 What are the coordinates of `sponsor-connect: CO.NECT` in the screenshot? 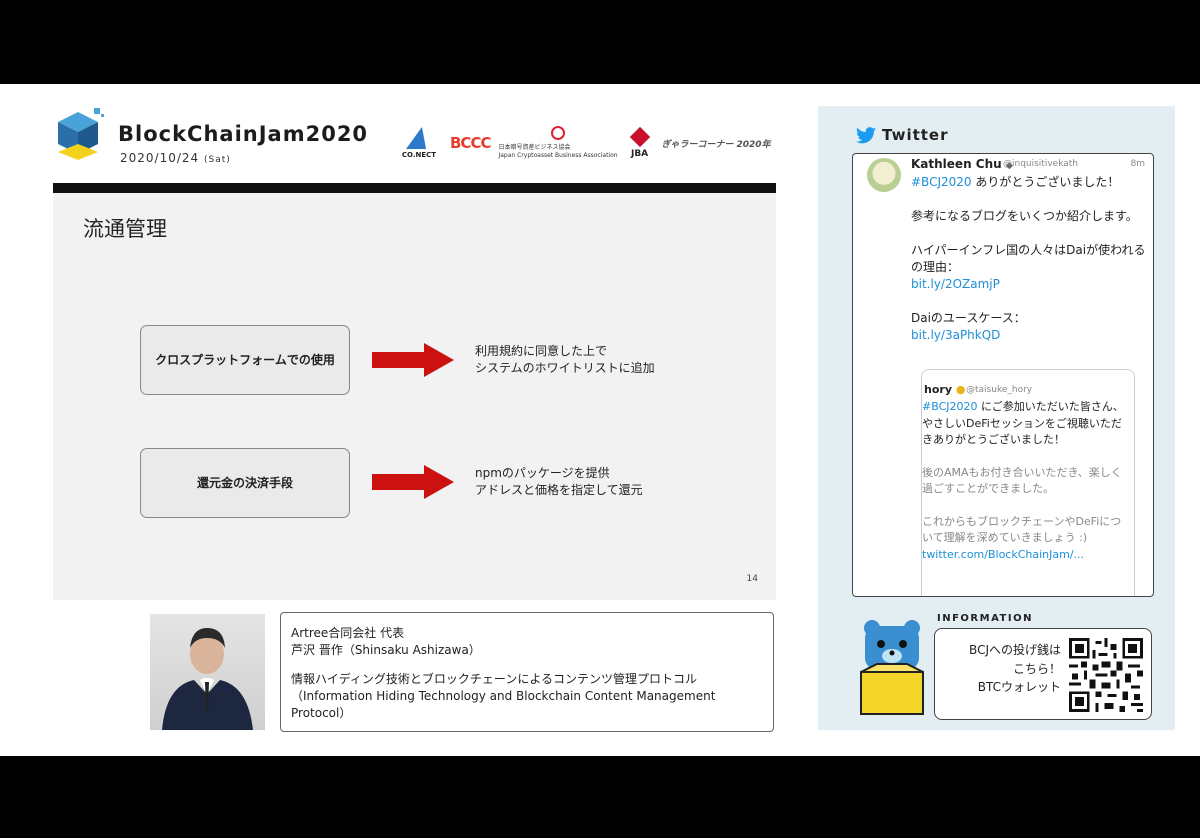 It's located at (419, 143).